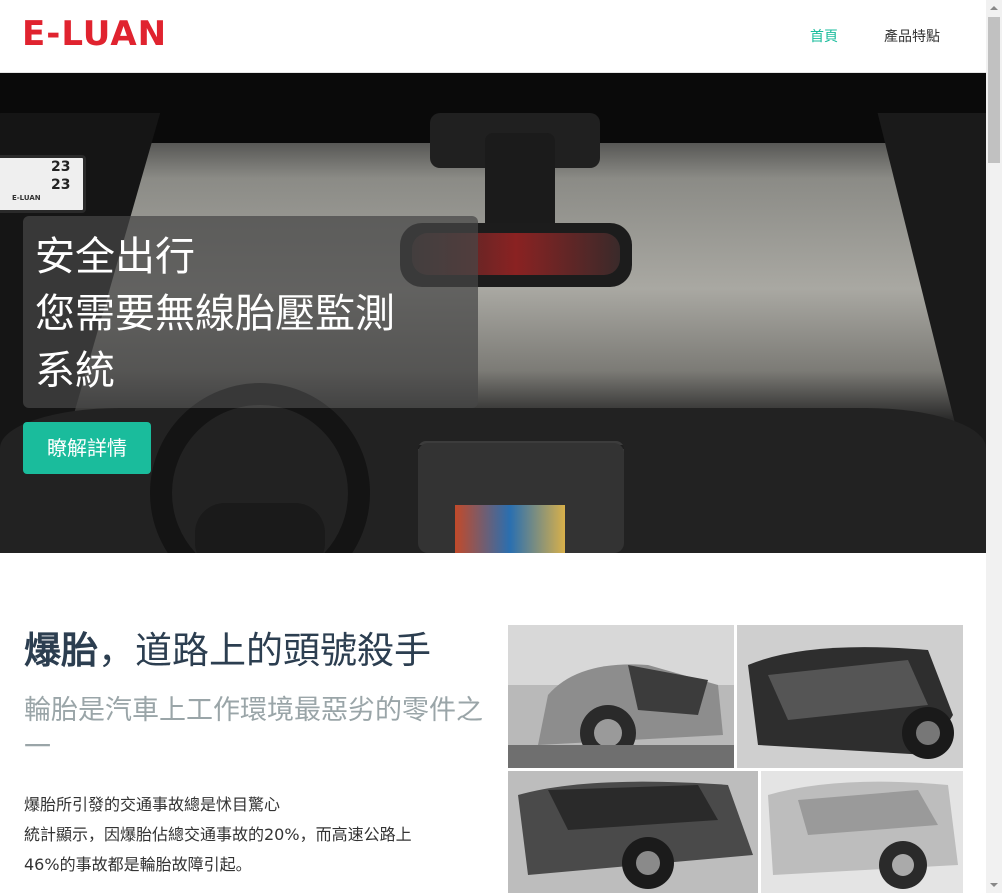  Describe the element at coordinates (510, 529) in the screenshot. I see `screen-display` at that location.